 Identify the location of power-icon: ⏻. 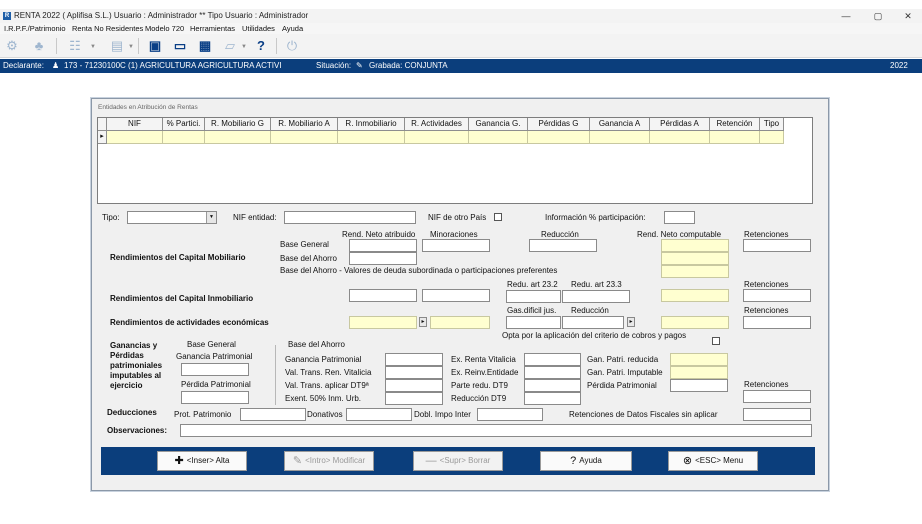
(292, 46).